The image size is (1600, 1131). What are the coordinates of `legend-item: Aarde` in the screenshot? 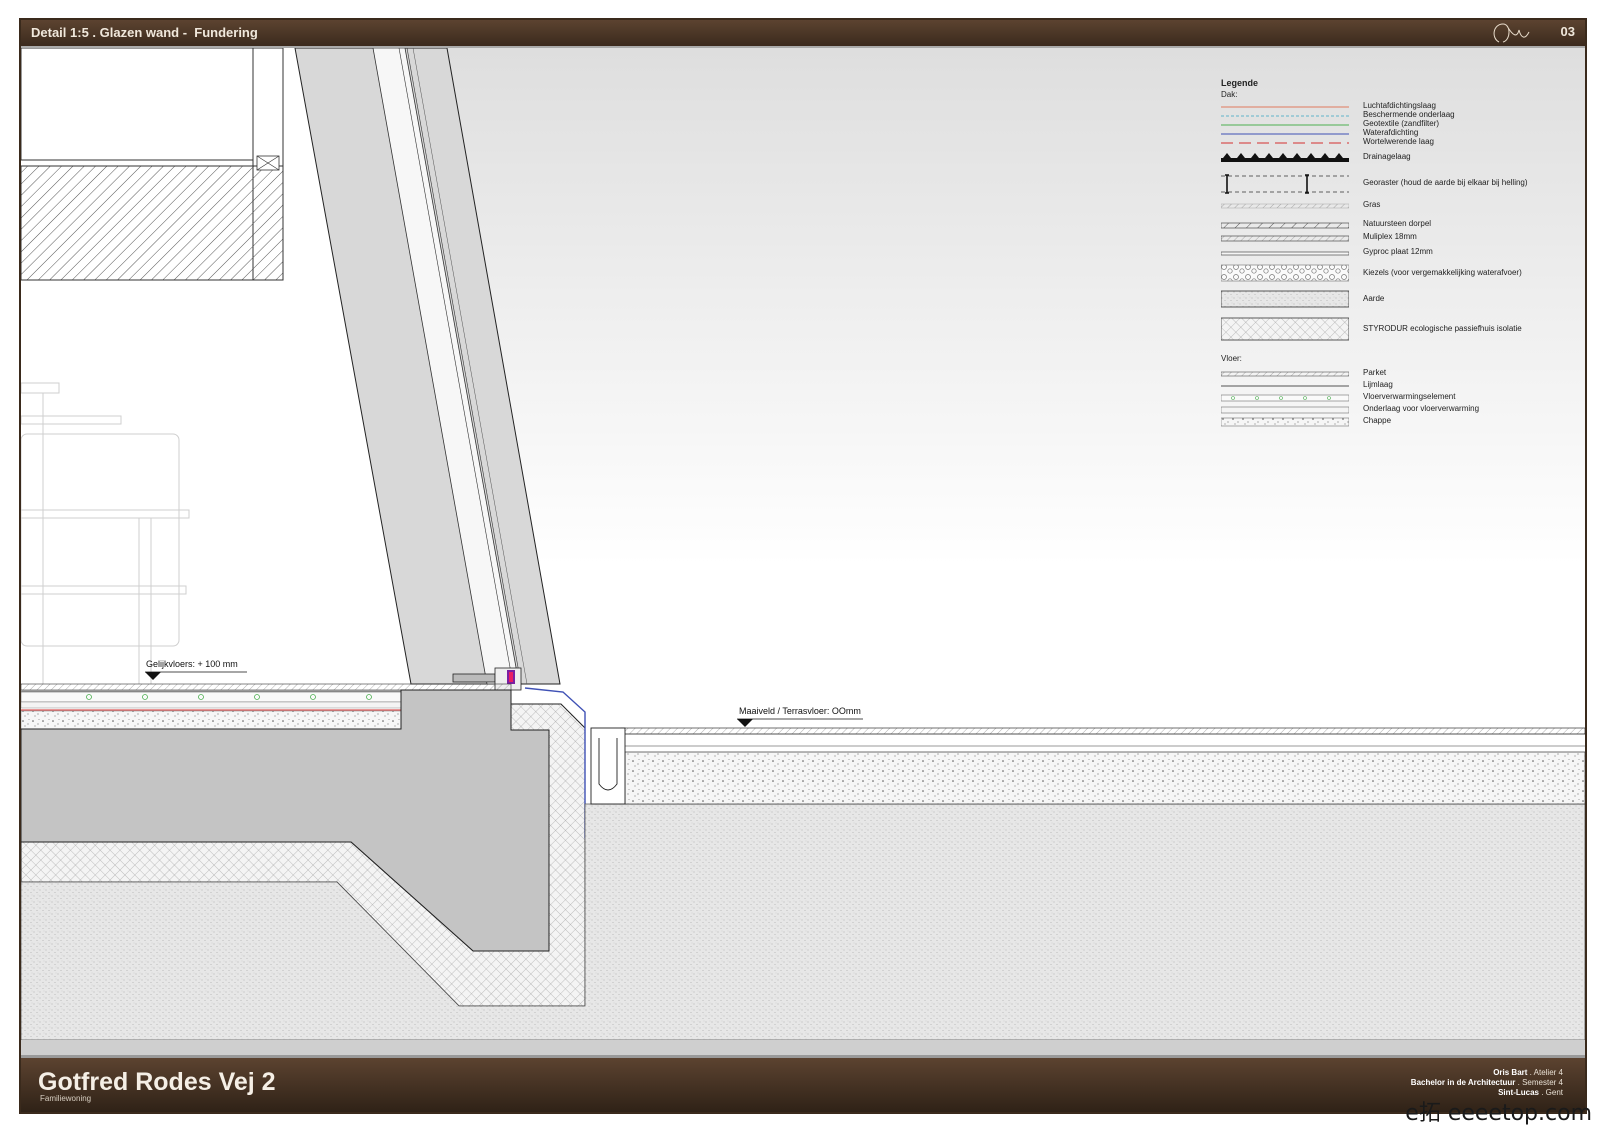 It's located at (1386, 299).